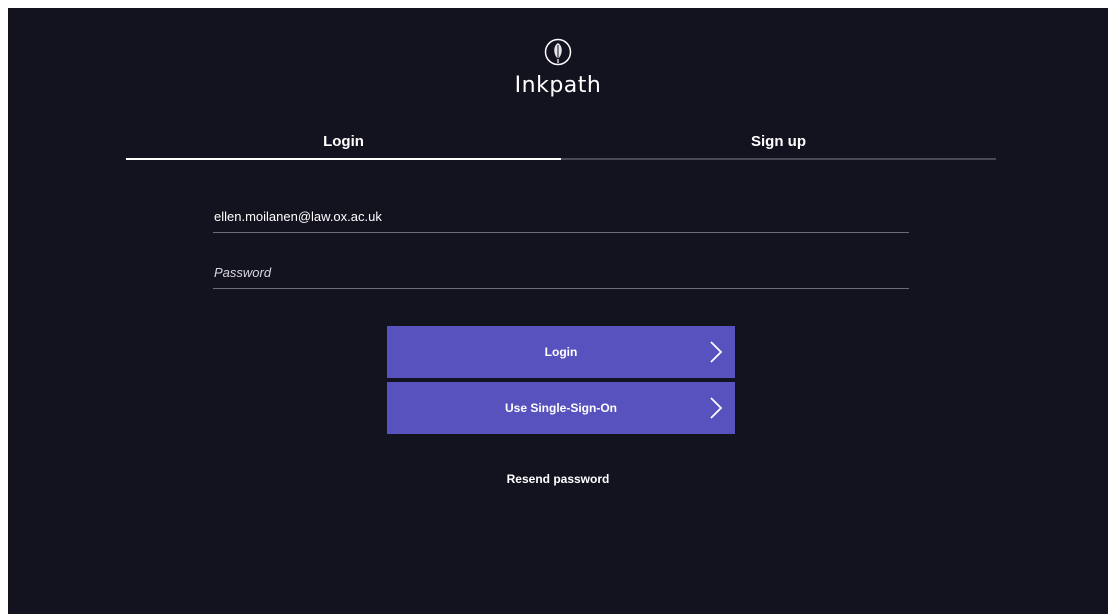 The width and height of the screenshot is (1108, 614). I want to click on sso-button-label: Use Single-Sign-On, so click(560, 408).